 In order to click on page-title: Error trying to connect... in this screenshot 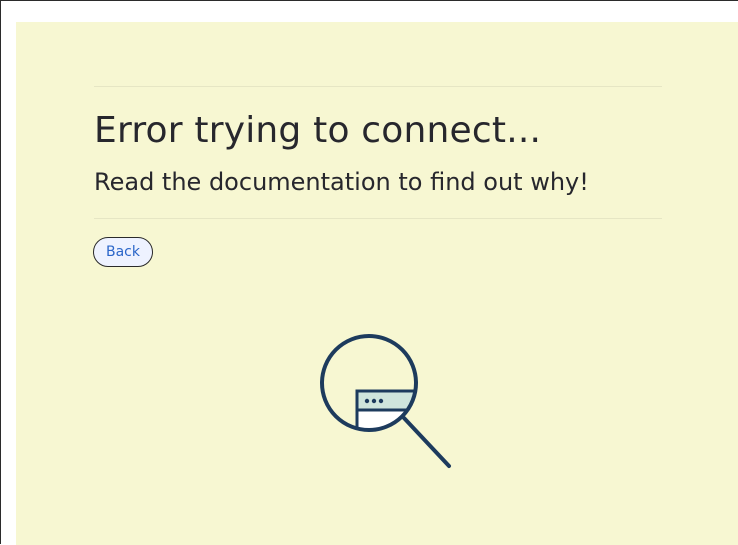, I will do `click(318, 130)`.